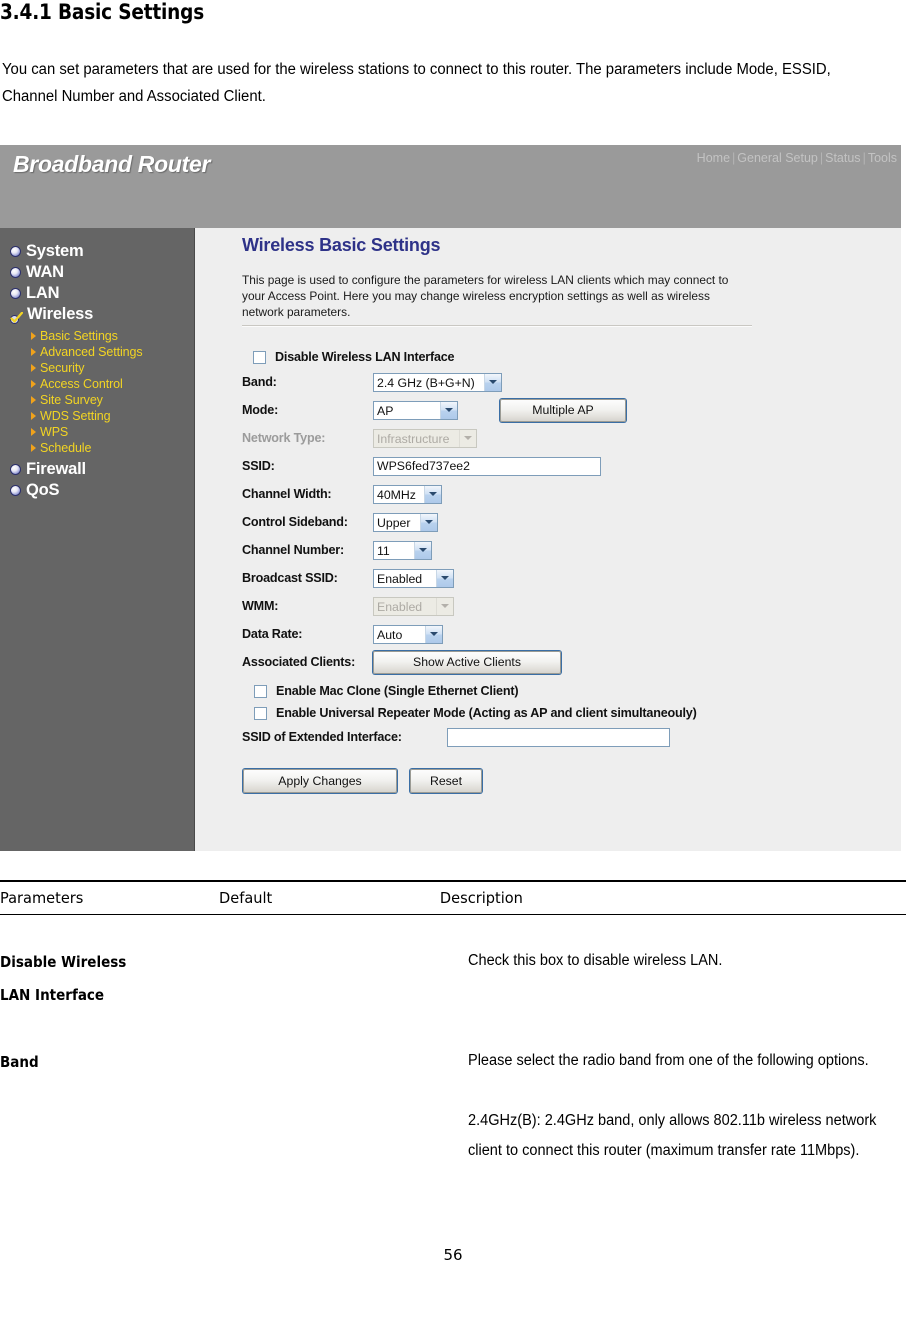  What do you see at coordinates (102, 416) in the screenshot?
I see `sidebar-item-wds-setting: WDS Setting` at bounding box center [102, 416].